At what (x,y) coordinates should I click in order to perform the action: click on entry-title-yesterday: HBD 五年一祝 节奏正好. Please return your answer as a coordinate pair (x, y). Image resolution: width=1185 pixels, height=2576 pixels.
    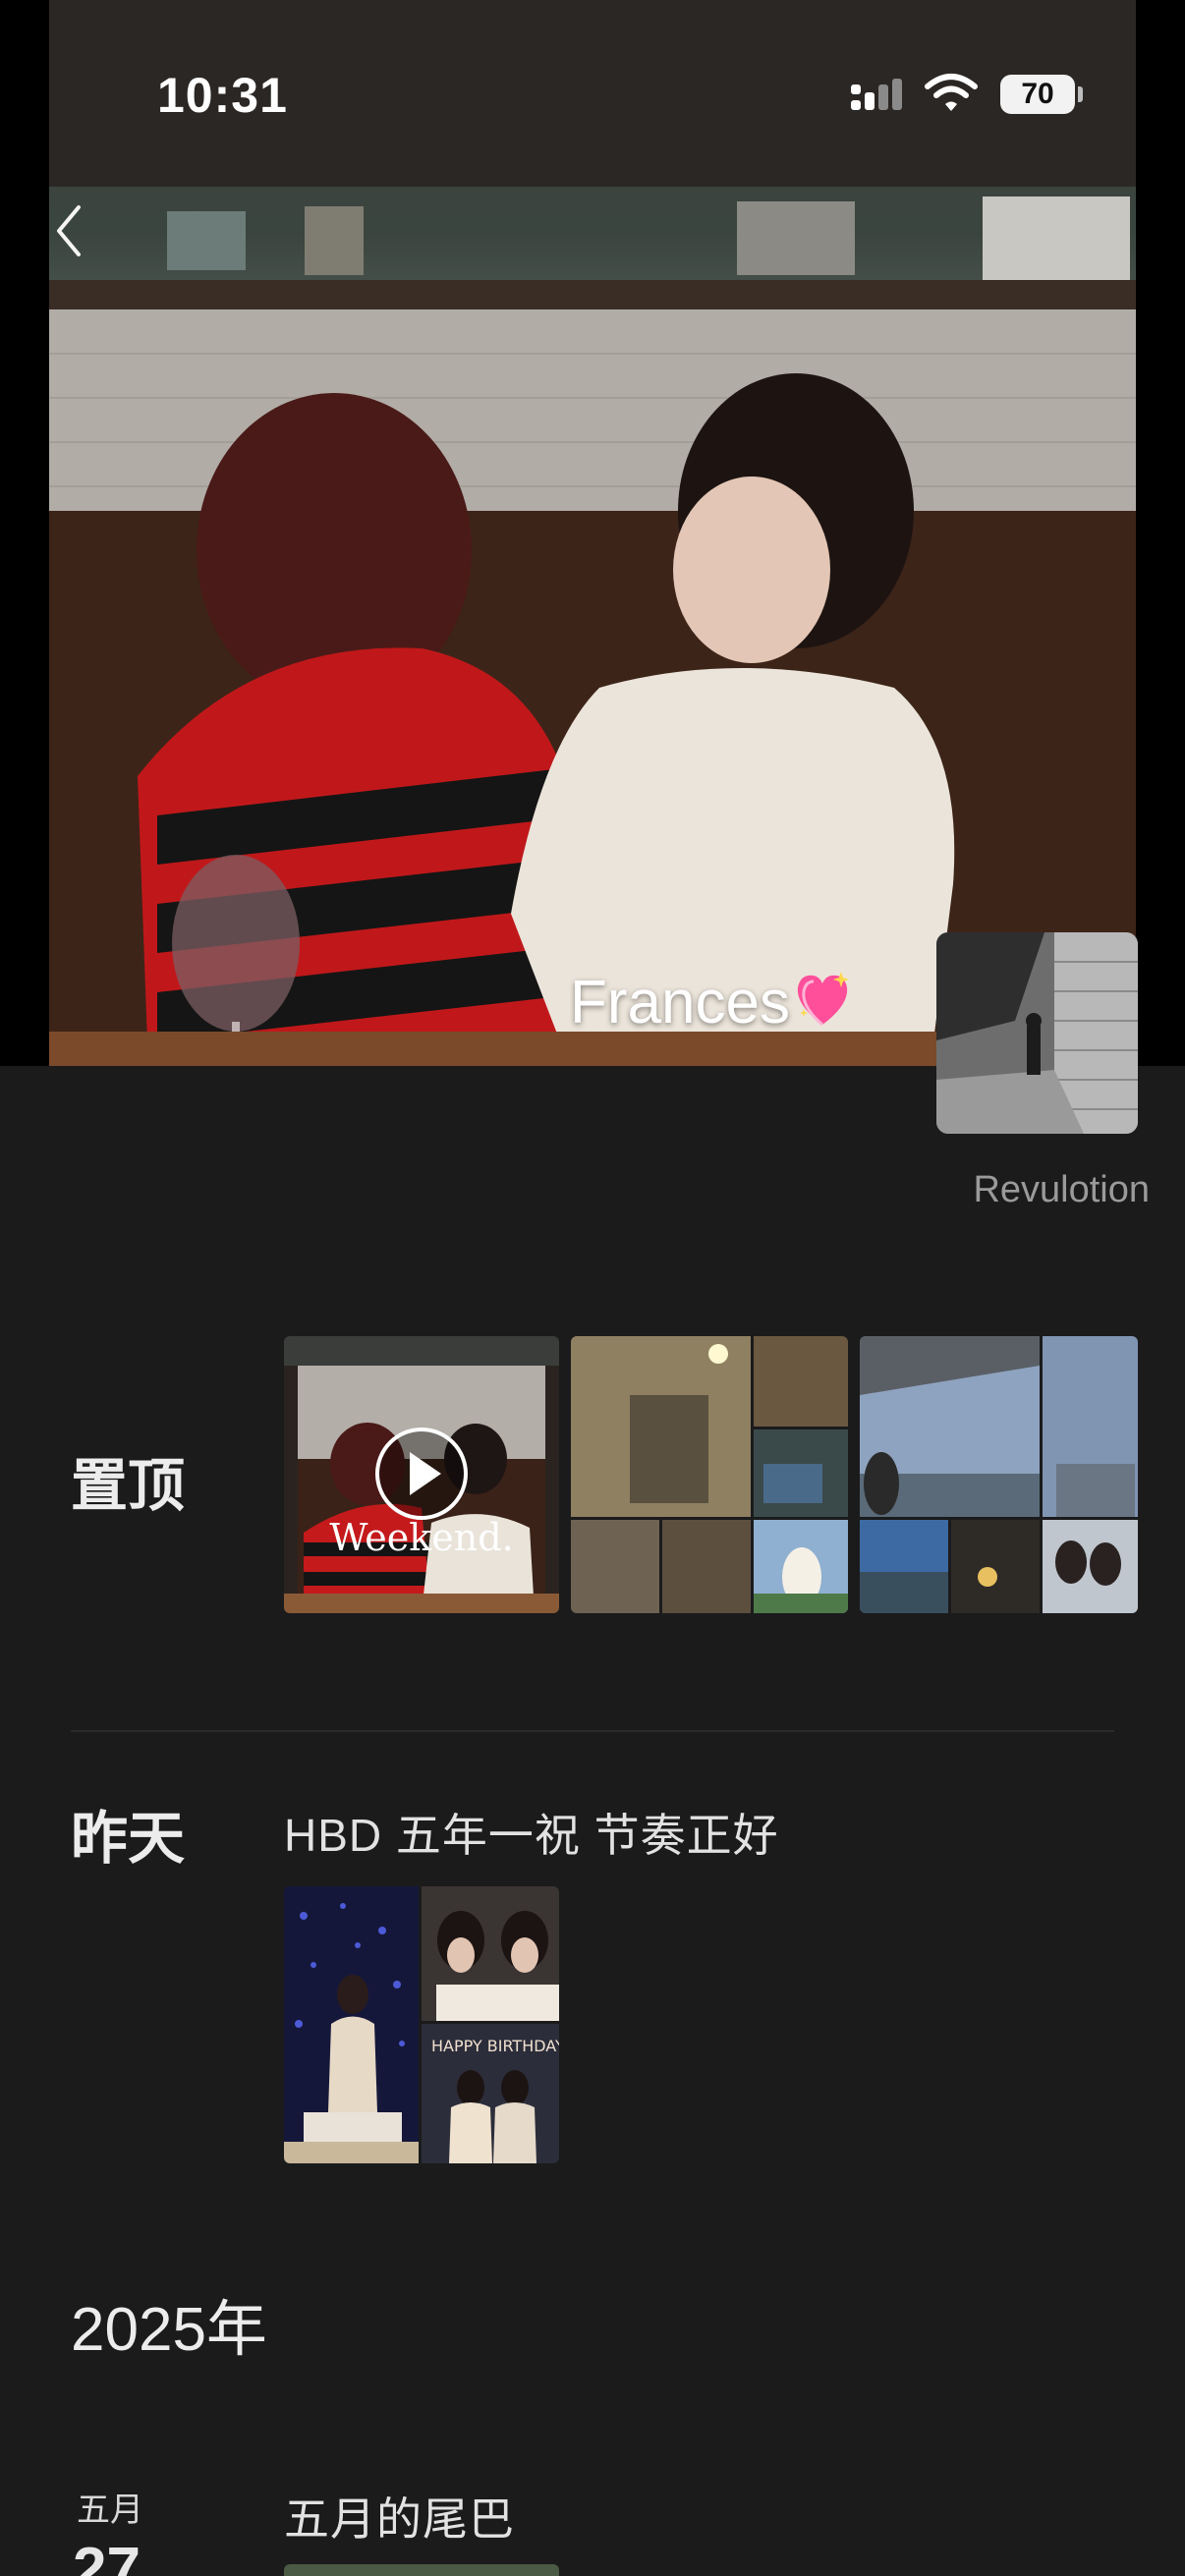
    Looking at the image, I should click on (532, 1832).